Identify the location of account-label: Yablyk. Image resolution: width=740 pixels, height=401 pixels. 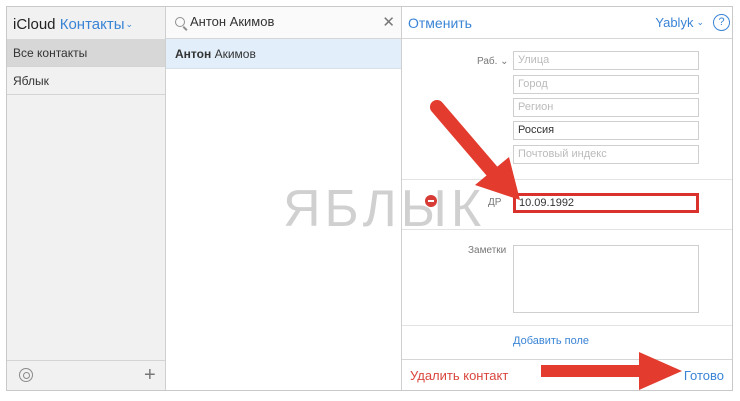
(674, 22).